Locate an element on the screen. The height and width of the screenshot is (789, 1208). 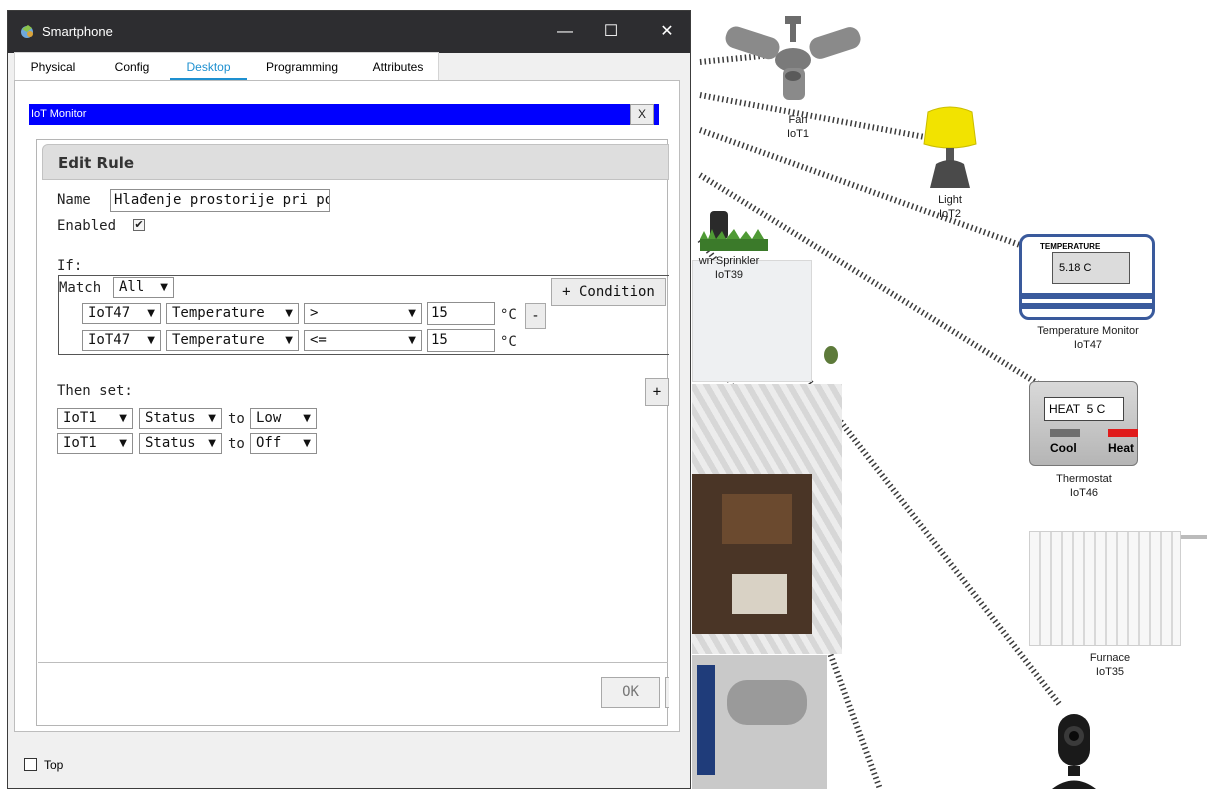
ok-button: OK is located at coordinates (630, 692).